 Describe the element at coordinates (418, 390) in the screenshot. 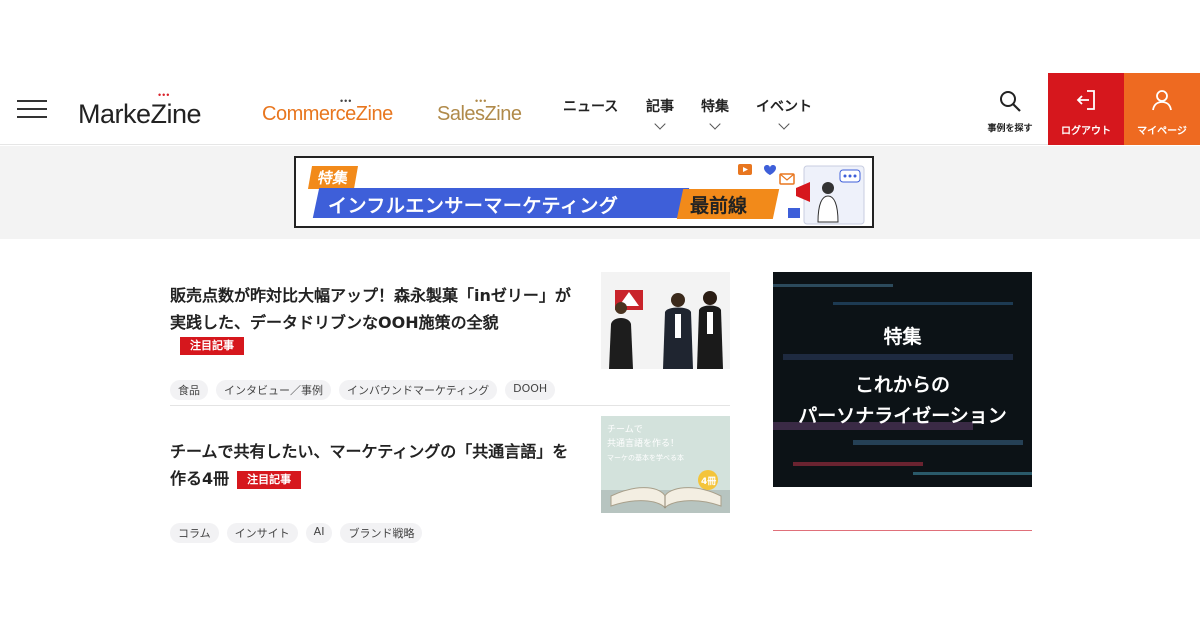

I see `tag-chip: インバウンドマーケティング` at that location.